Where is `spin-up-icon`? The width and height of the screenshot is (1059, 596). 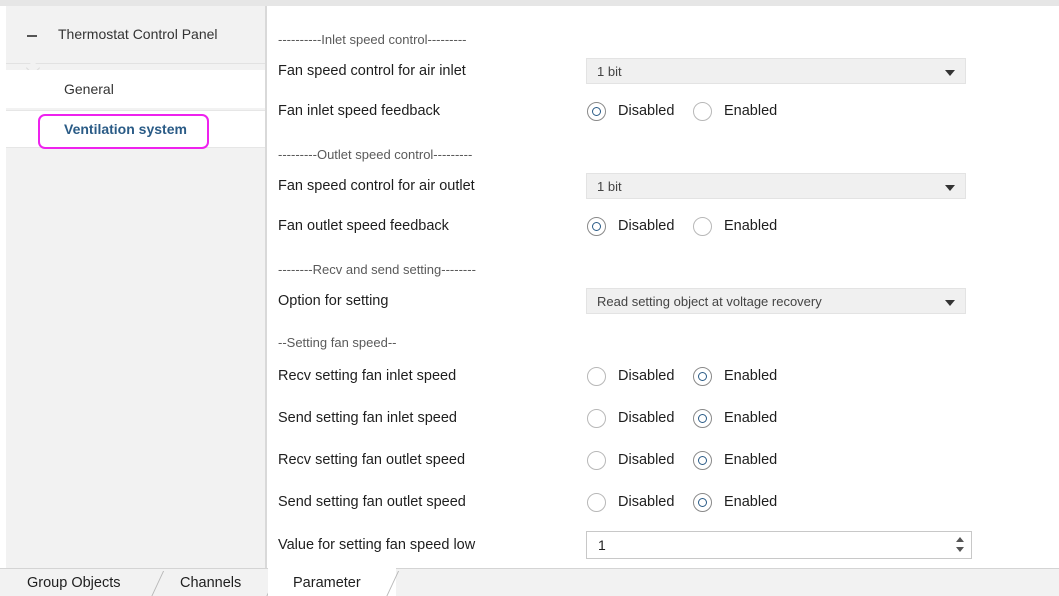 spin-up-icon is located at coordinates (960, 539).